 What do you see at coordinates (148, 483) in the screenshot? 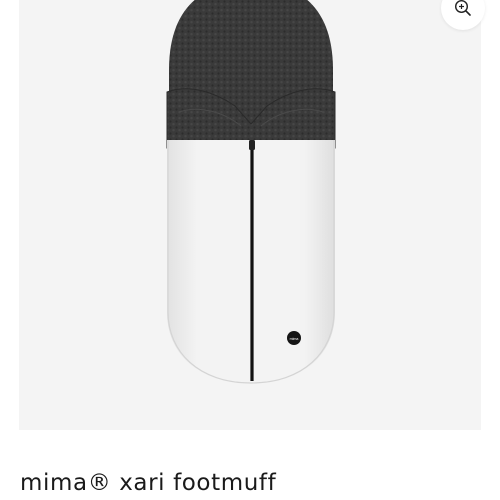
I see `product-title: mima® xari footmuff` at bounding box center [148, 483].